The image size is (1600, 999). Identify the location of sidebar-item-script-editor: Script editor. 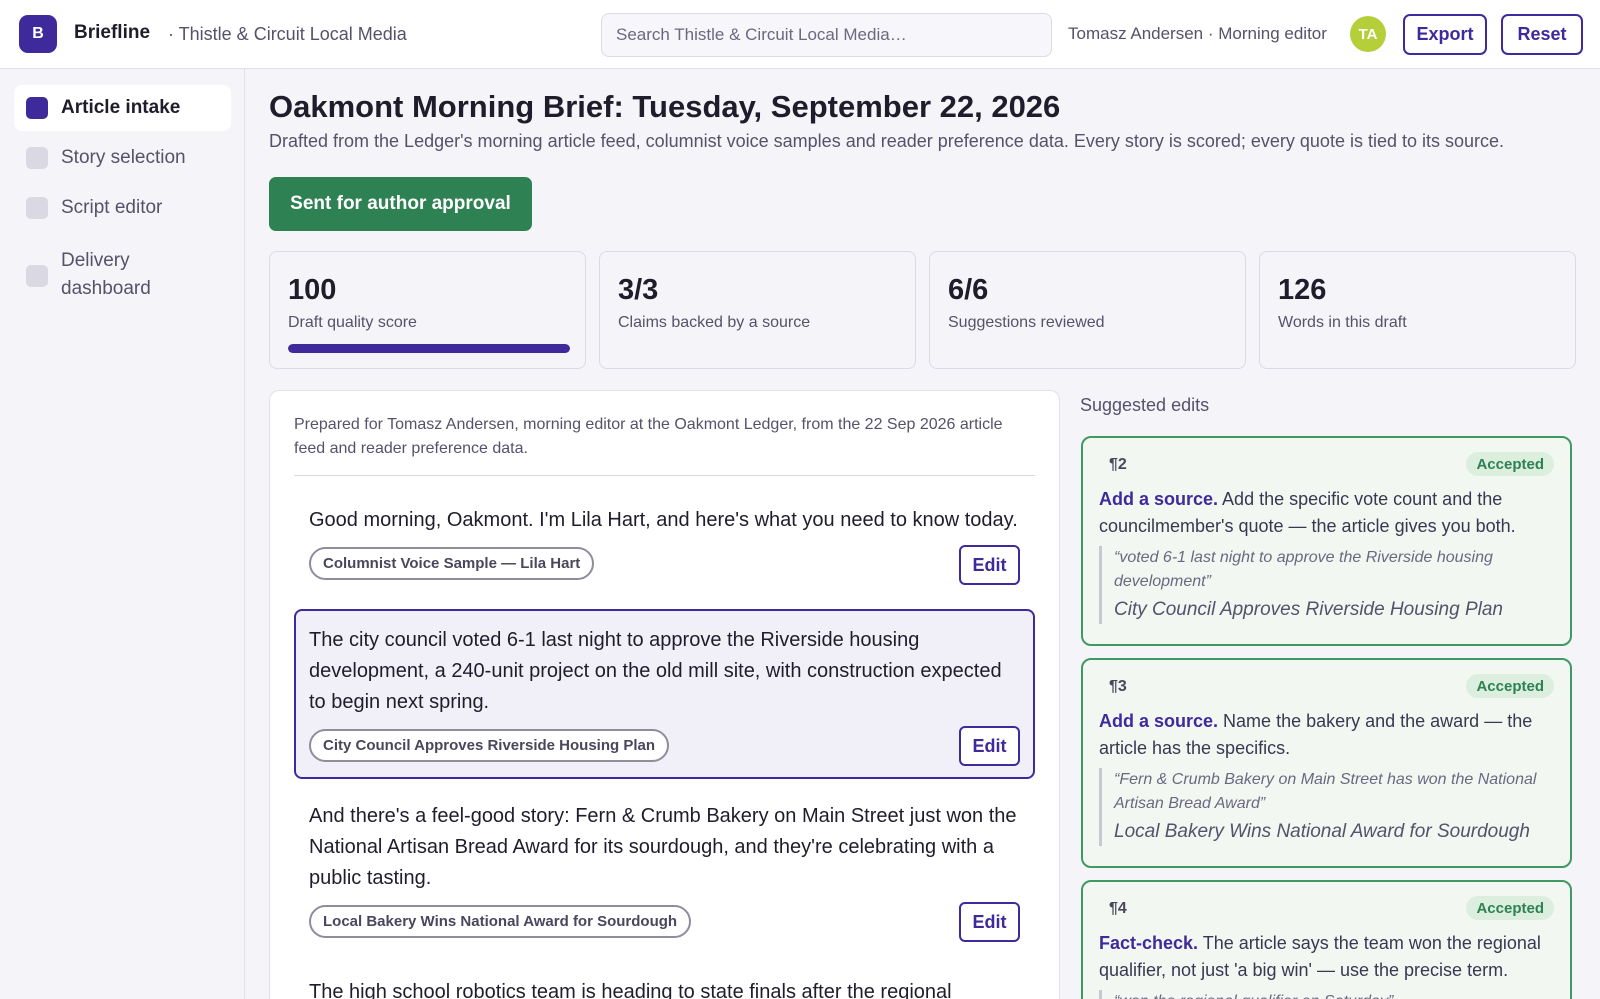
(122, 208).